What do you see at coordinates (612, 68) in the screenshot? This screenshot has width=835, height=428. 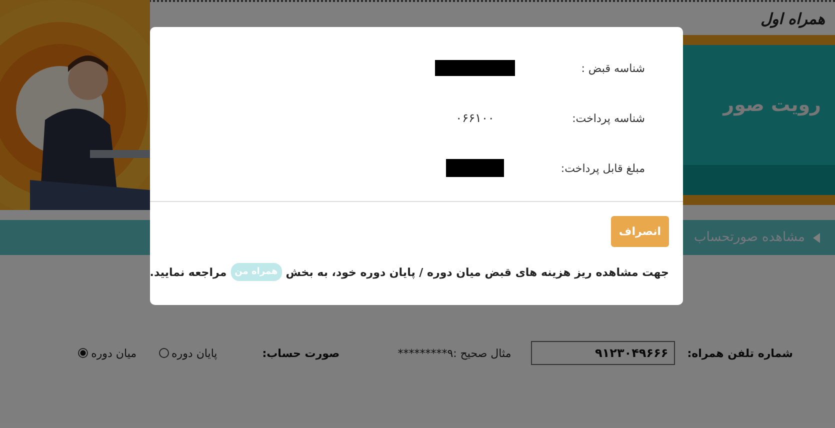 I see `field-label: شناسه قبض :` at bounding box center [612, 68].